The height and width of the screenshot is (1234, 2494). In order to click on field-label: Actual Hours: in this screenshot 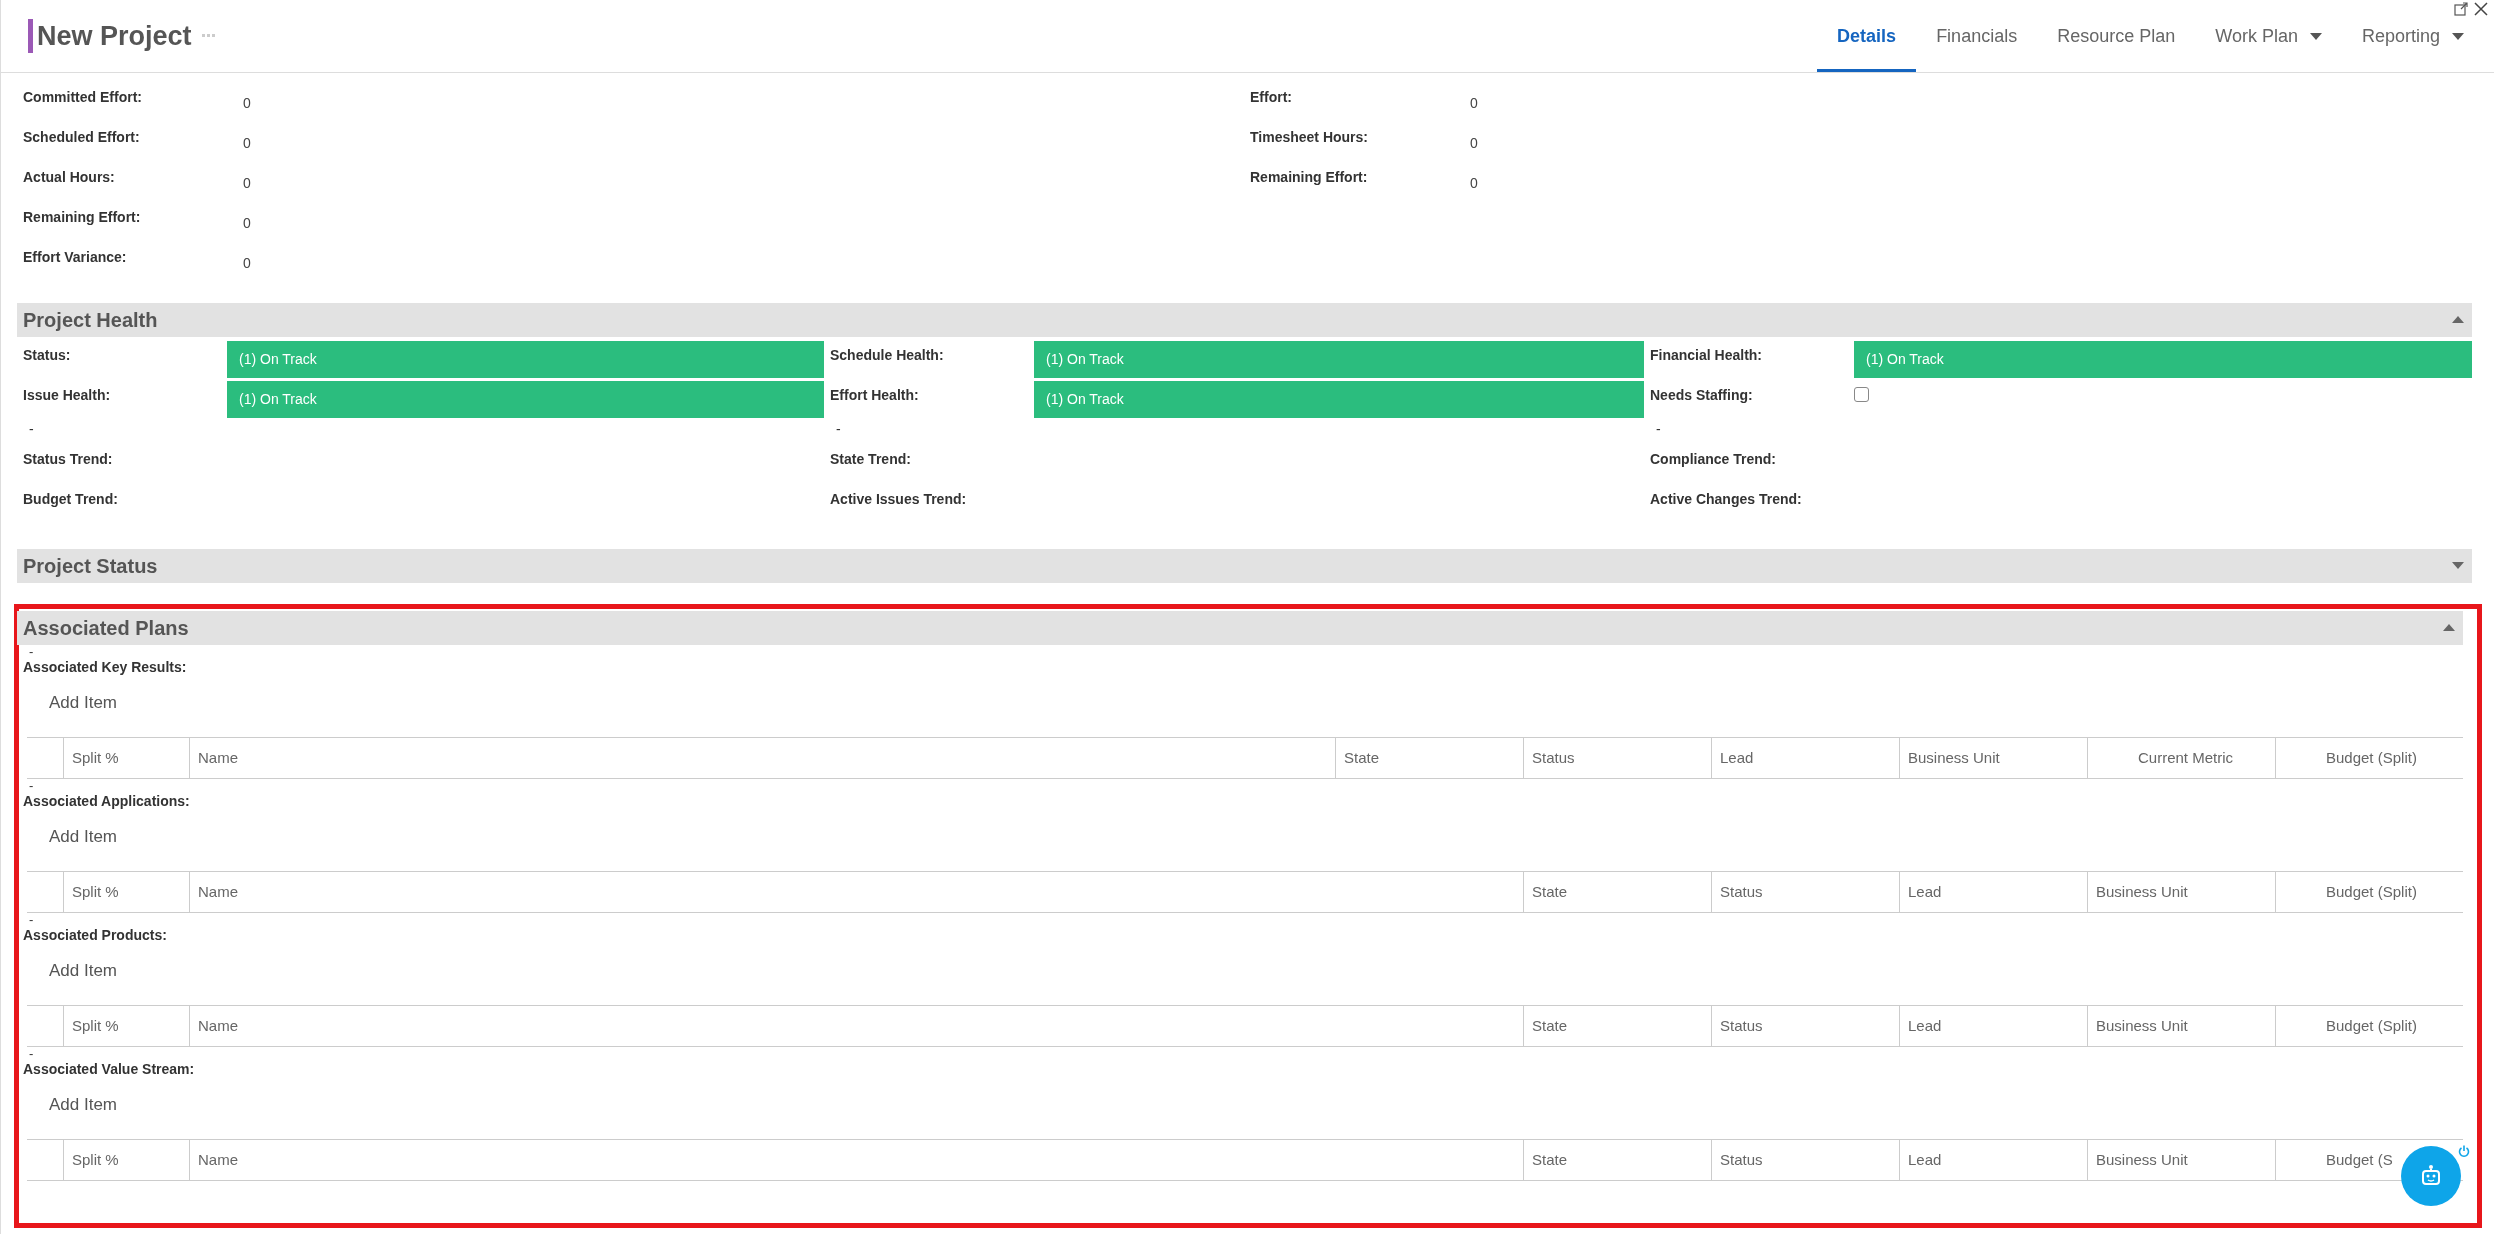, I will do `click(69, 178)`.